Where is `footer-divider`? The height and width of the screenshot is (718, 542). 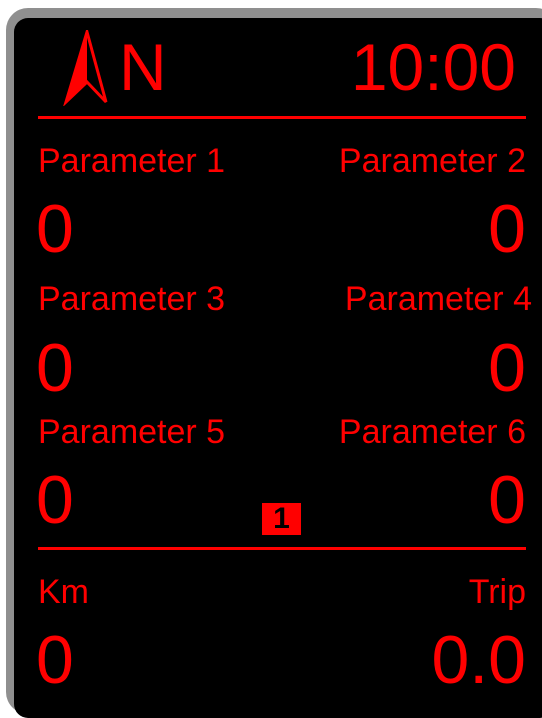
footer-divider is located at coordinates (282, 548).